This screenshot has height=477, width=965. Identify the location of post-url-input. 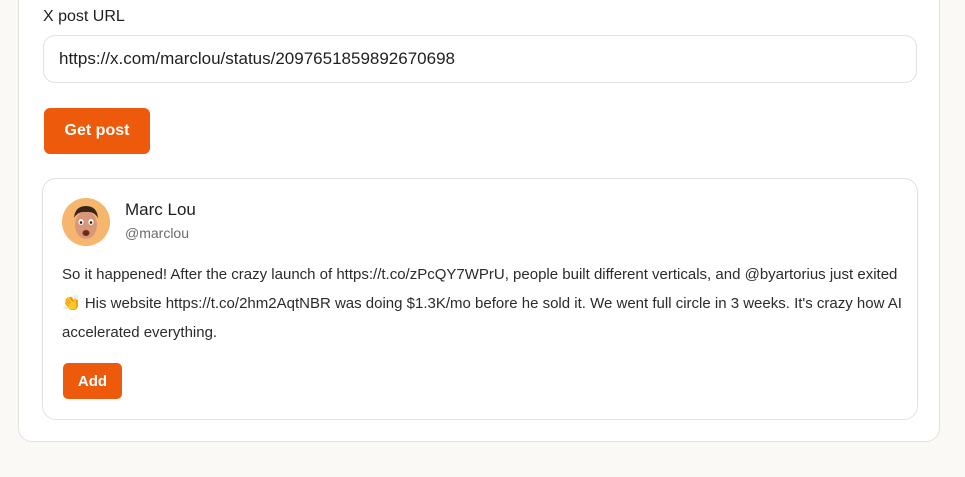
(480, 59).